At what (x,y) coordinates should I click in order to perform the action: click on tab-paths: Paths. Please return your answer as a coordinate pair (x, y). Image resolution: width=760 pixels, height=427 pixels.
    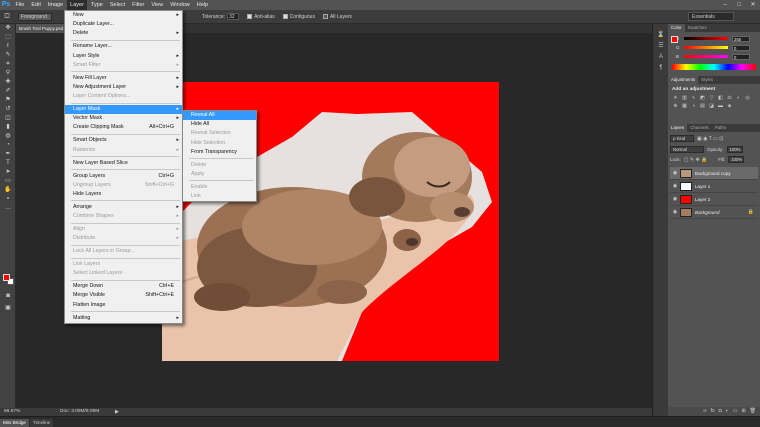
    Looking at the image, I should click on (720, 128).